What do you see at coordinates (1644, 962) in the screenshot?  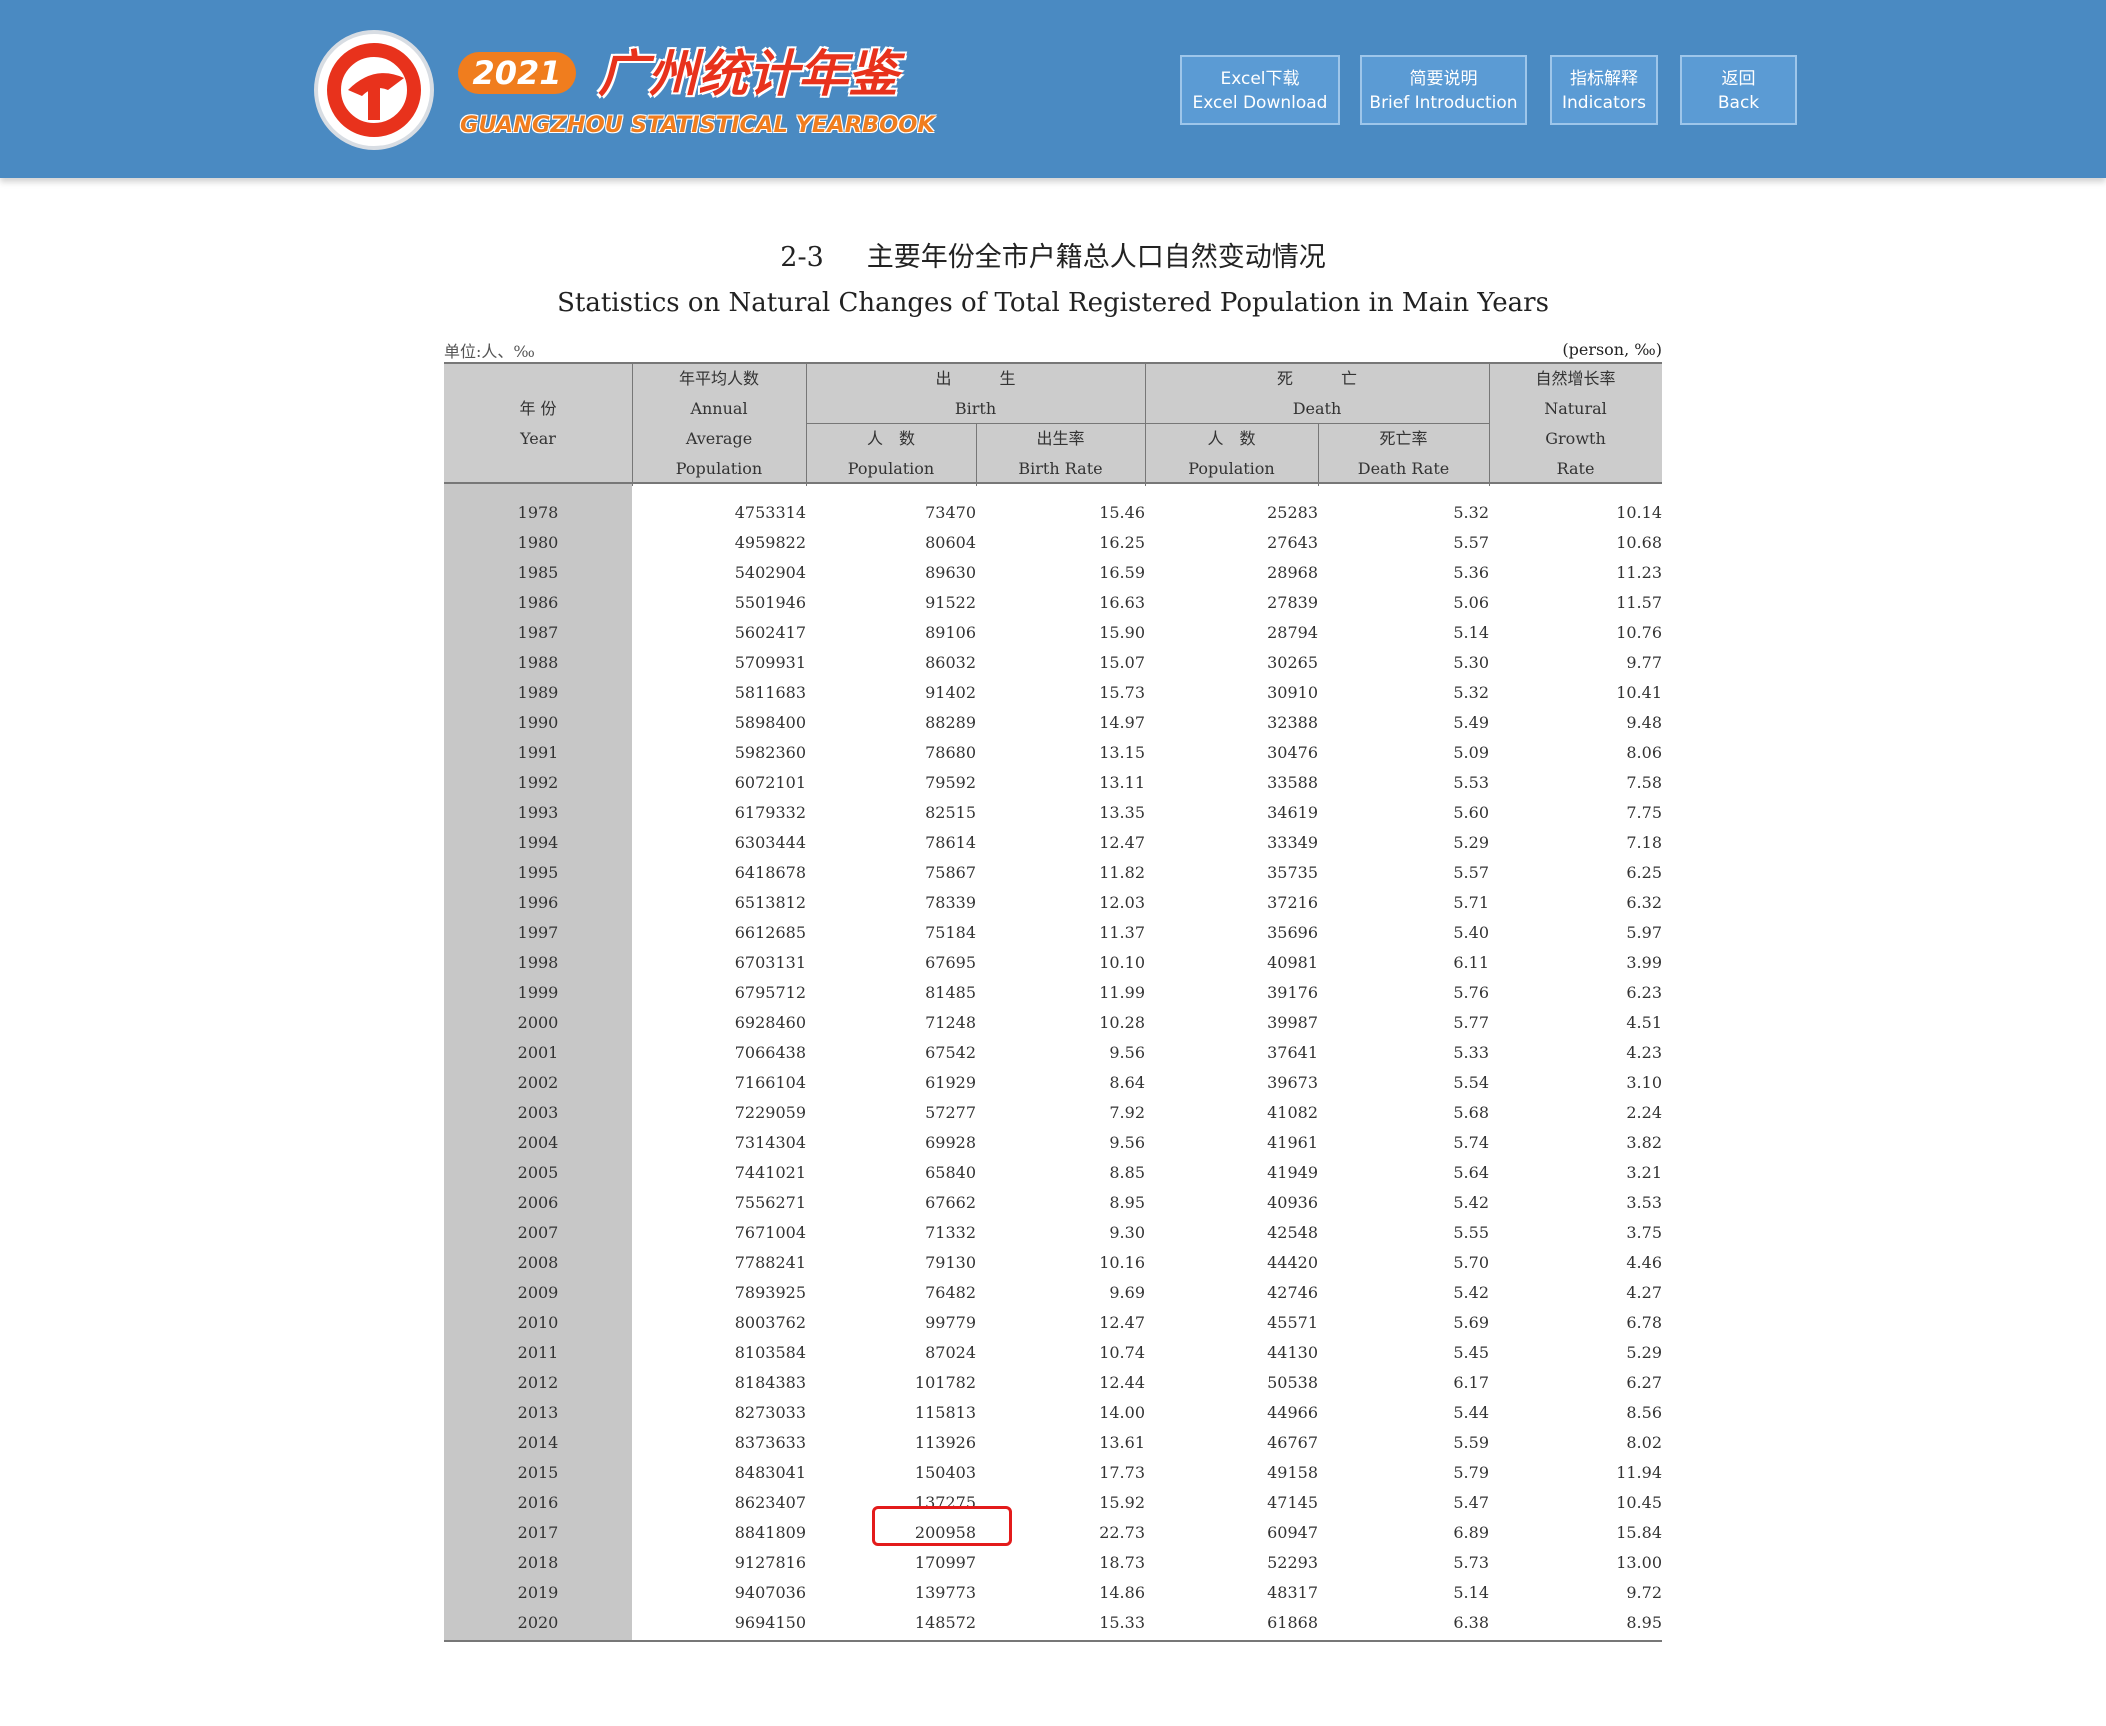 I see `growth-rate-cell: 3.99` at bounding box center [1644, 962].